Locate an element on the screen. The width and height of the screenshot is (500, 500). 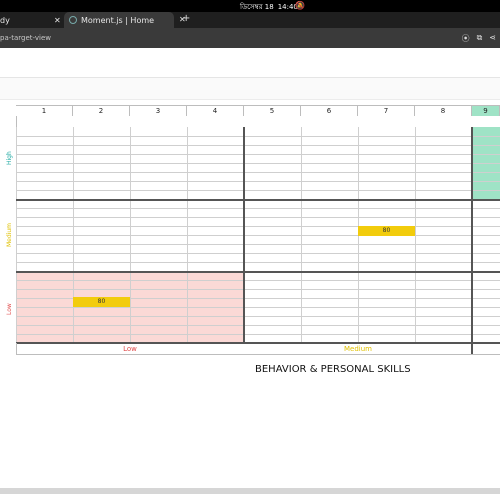
tab-1: dy ✕ is located at coordinates (32, 20).